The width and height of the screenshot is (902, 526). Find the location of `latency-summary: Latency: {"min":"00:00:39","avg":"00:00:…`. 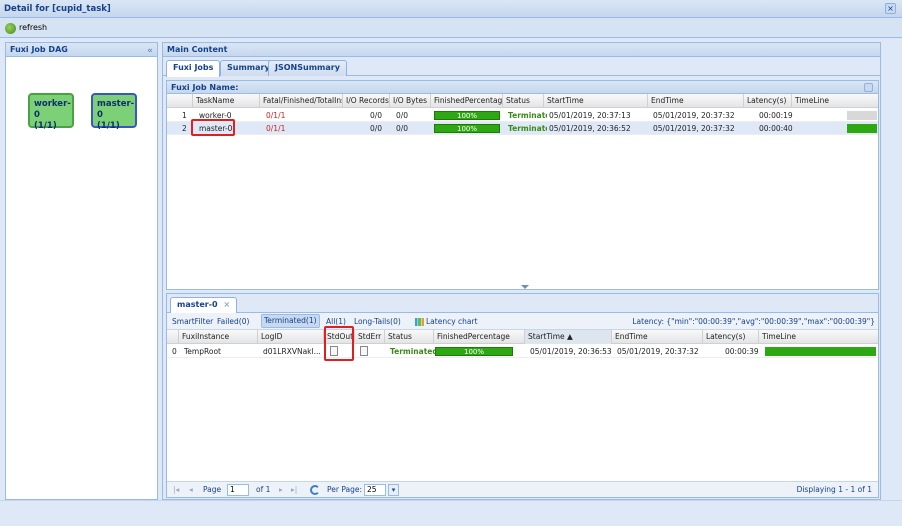

latency-summary: Latency: {"min":"00:00:39","avg":"00:00:… is located at coordinates (753, 321).